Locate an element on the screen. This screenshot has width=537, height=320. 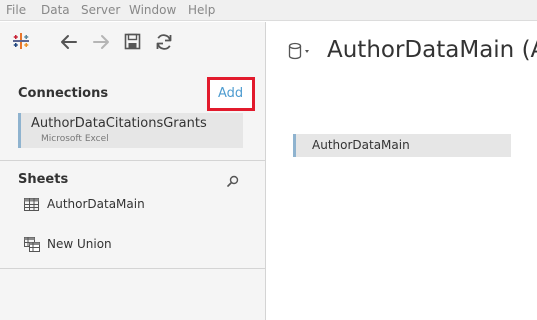
connection-type: Microsoft Excel is located at coordinates (75, 139).